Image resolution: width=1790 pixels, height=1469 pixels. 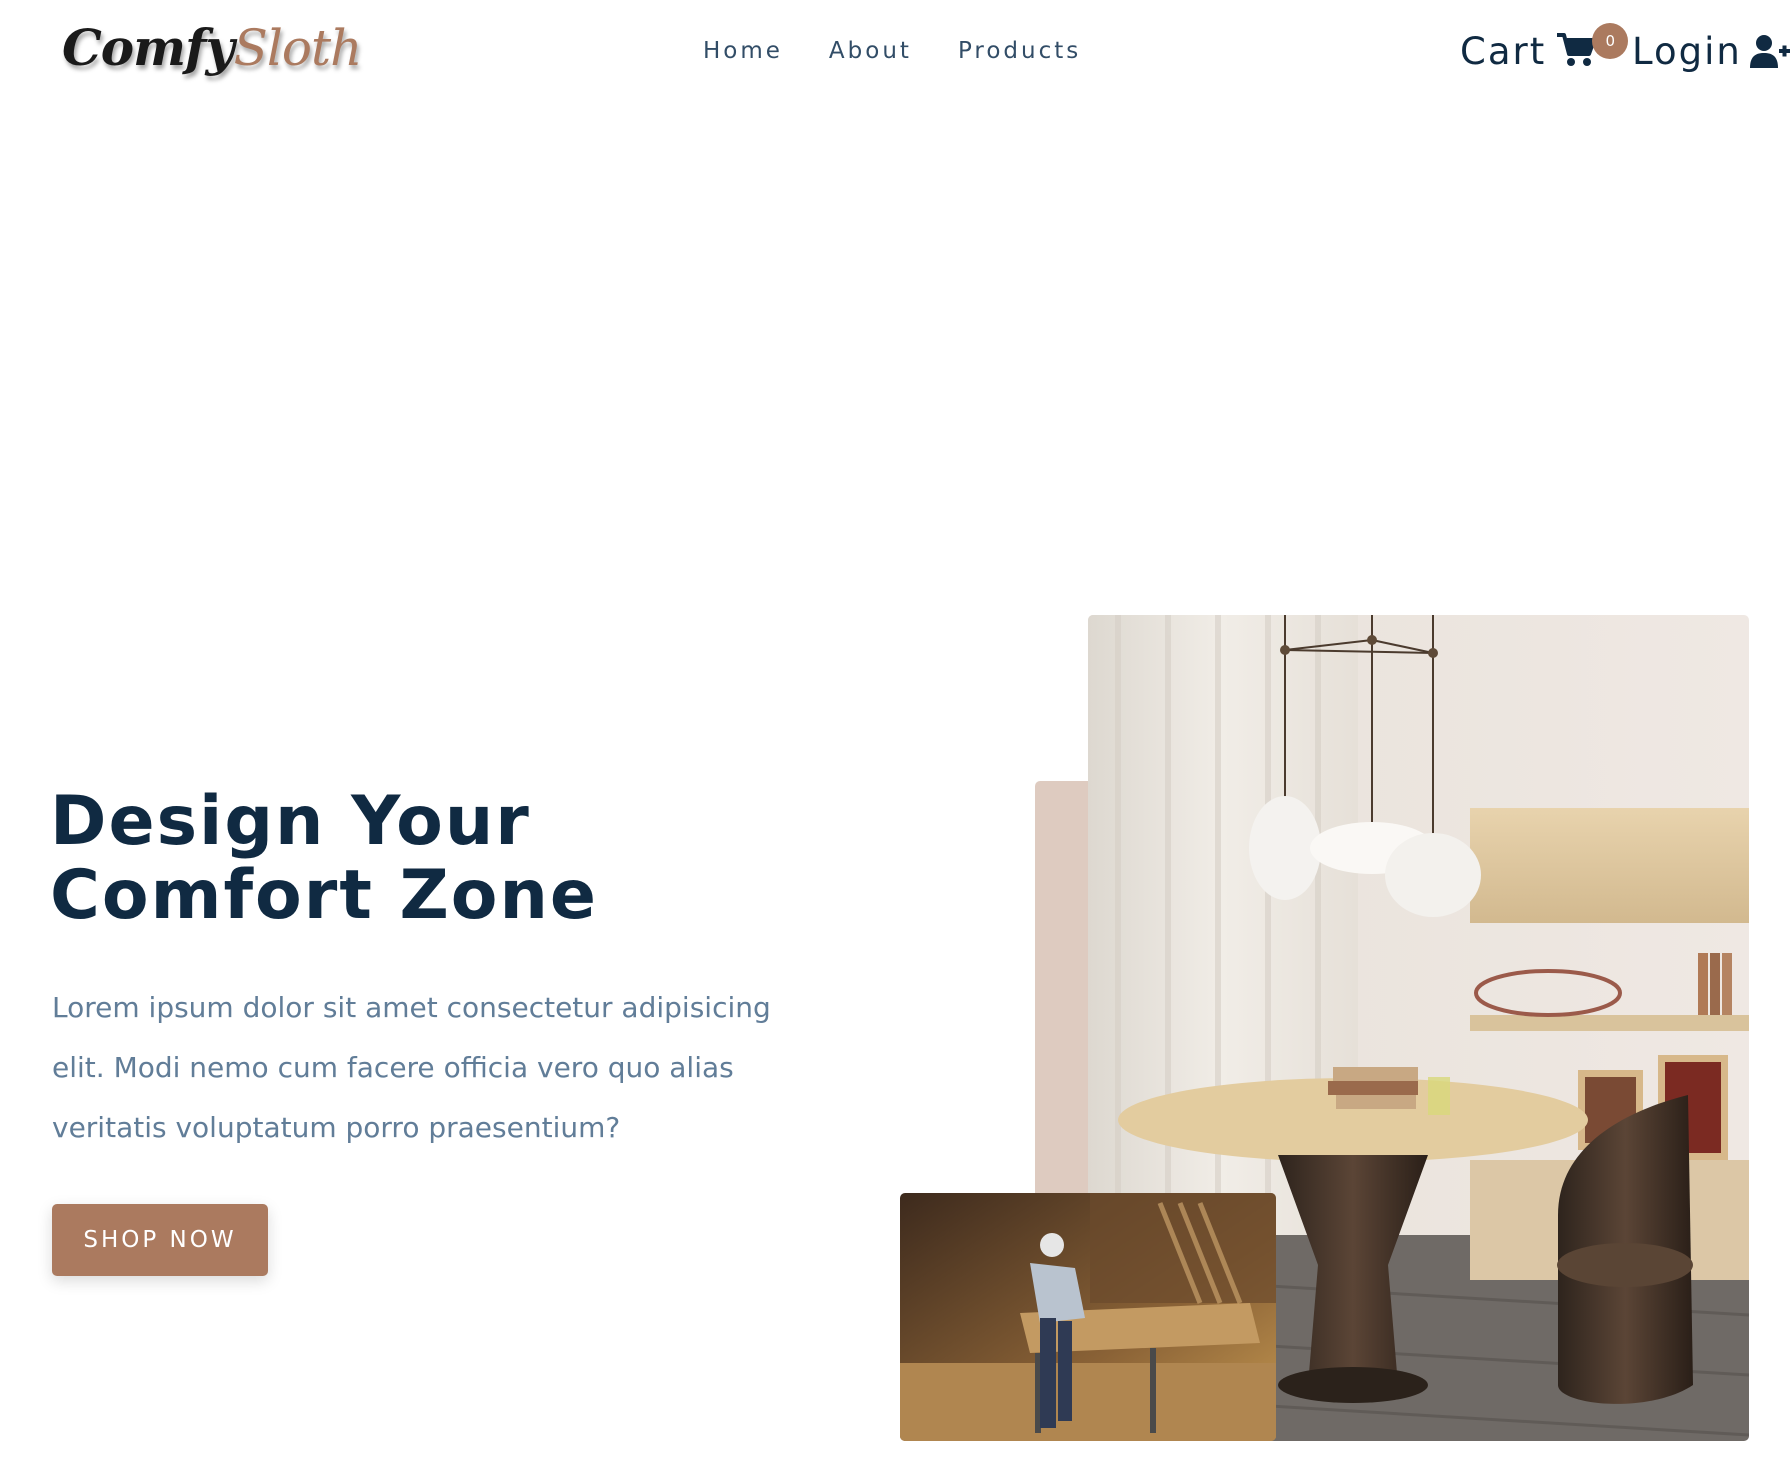 I want to click on nav-links: Home About Products, so click(x=915, y=51).